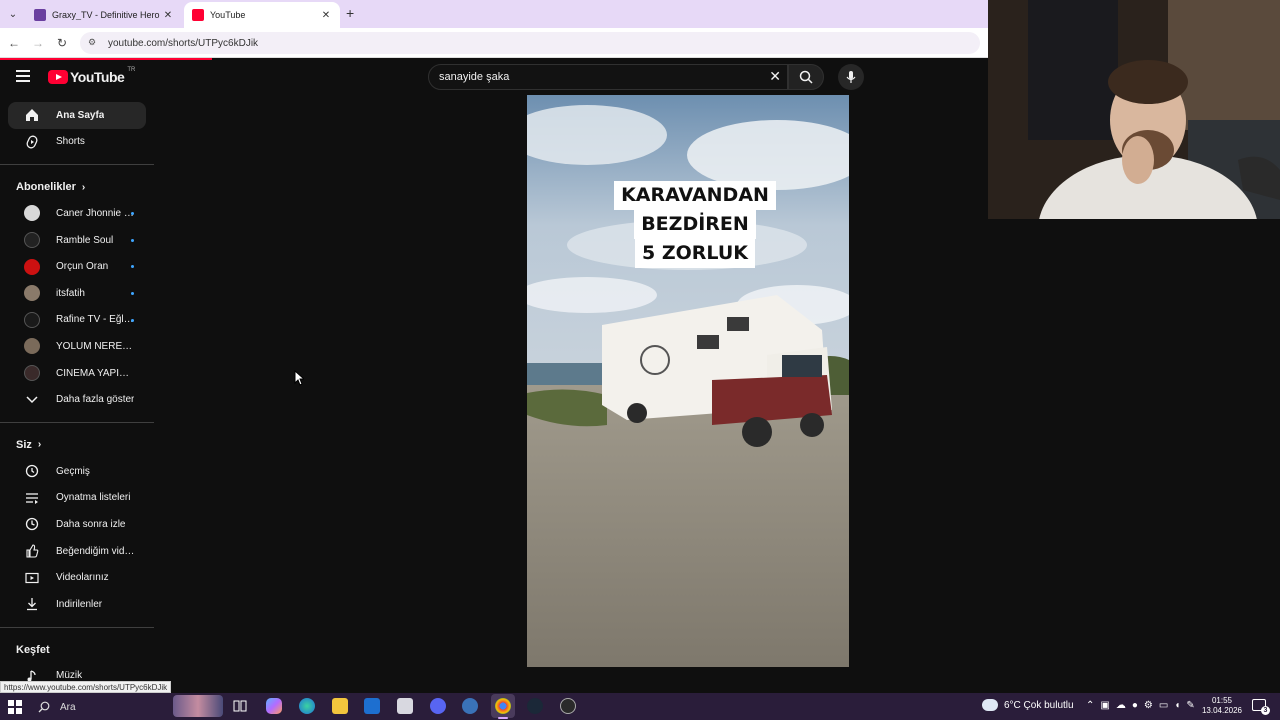 The image size is (1280, 720). What do you see at coordinates (1134, 109) in the screenshot?
I see `webcam-overlay` at bounding box center [1134, 109].